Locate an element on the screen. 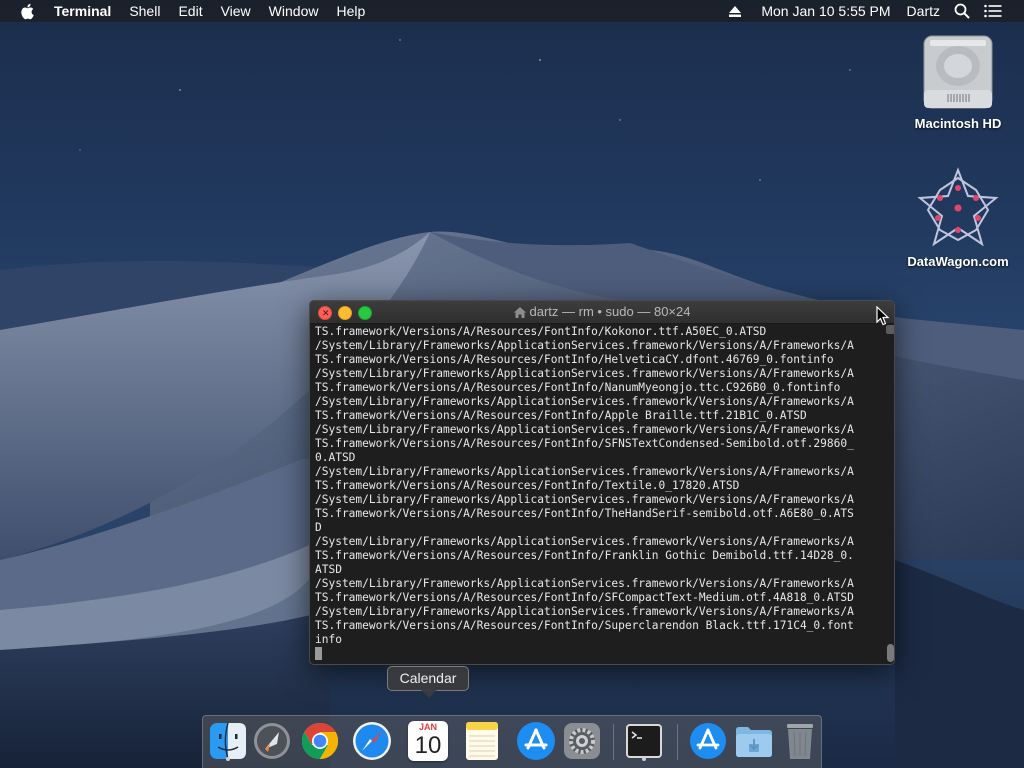 The width and height of the screenshot is (1024, 768). system-preferences-icon is located at coordinates (582, 741).